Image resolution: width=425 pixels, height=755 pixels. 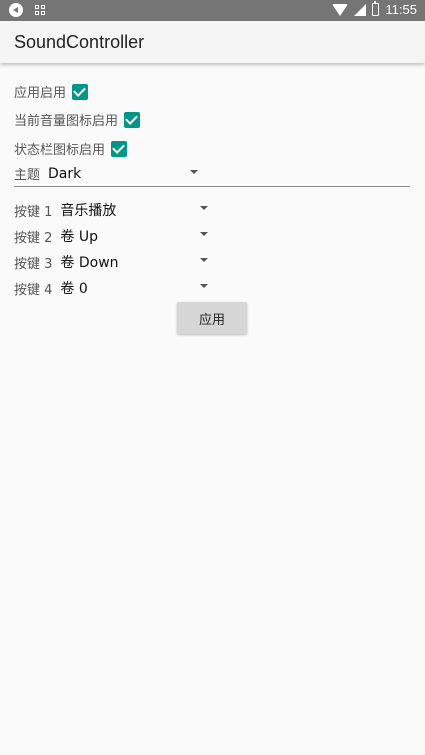 What do you see at coordinates (204, 260) in the screenshot?
I see `key-3-dropdown-icon` at bounding box center [204, 260].